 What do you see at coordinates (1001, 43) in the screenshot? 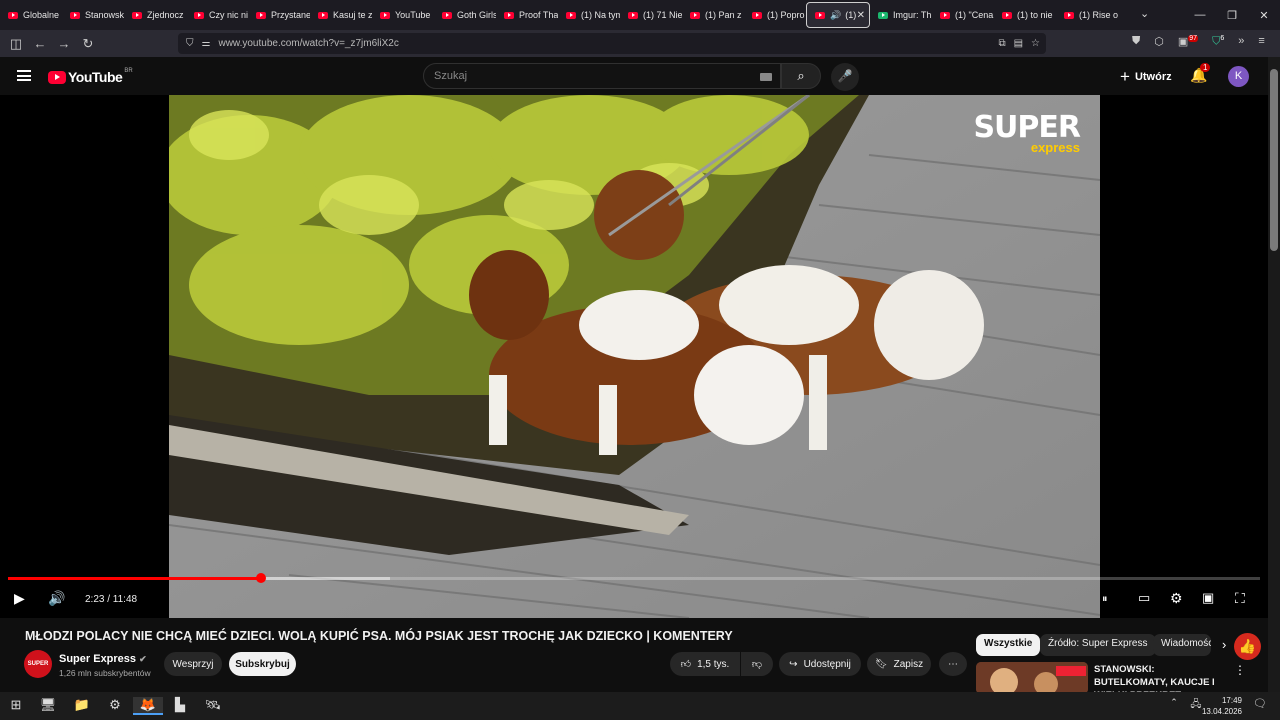
I see `picture-in-picture-icon: ⧉` at bounding box center [1001, 43].